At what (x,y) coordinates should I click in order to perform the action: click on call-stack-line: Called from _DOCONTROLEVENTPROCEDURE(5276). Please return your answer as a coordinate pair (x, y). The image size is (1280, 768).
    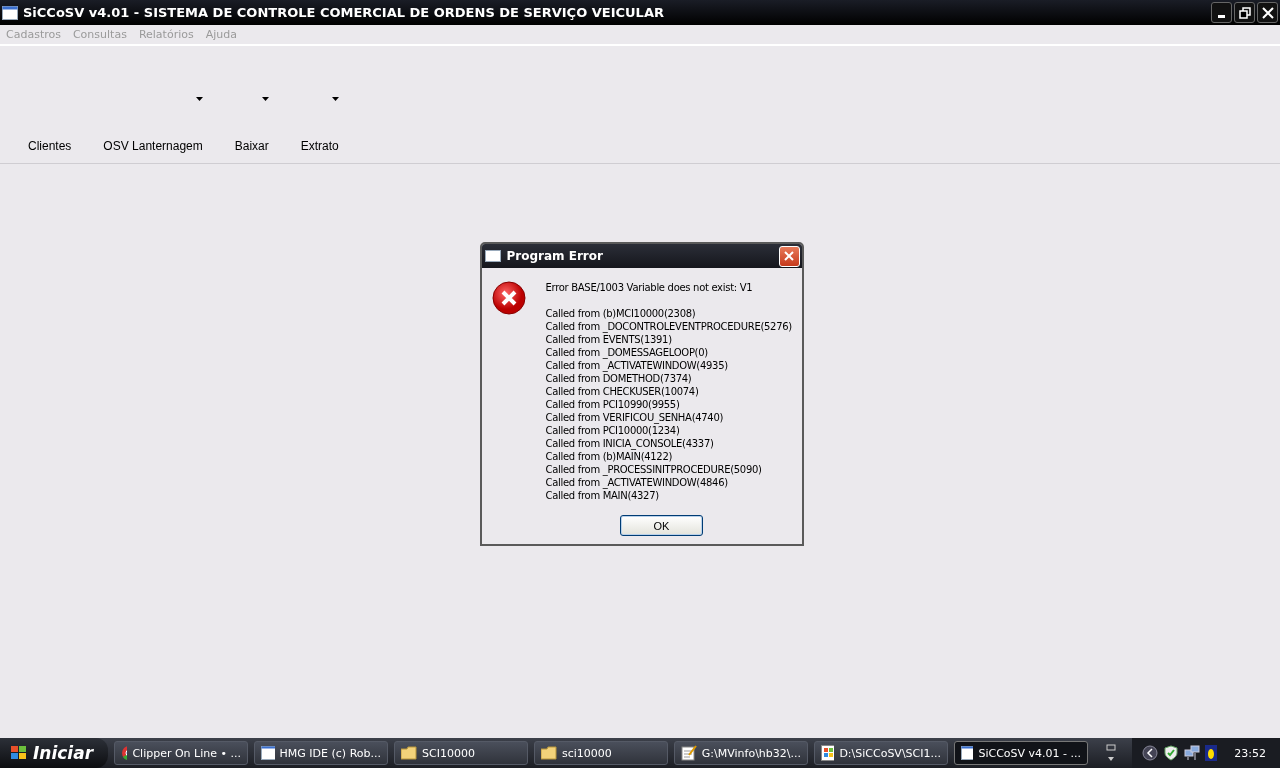
    Looking at the image, I should click on (668, 326).